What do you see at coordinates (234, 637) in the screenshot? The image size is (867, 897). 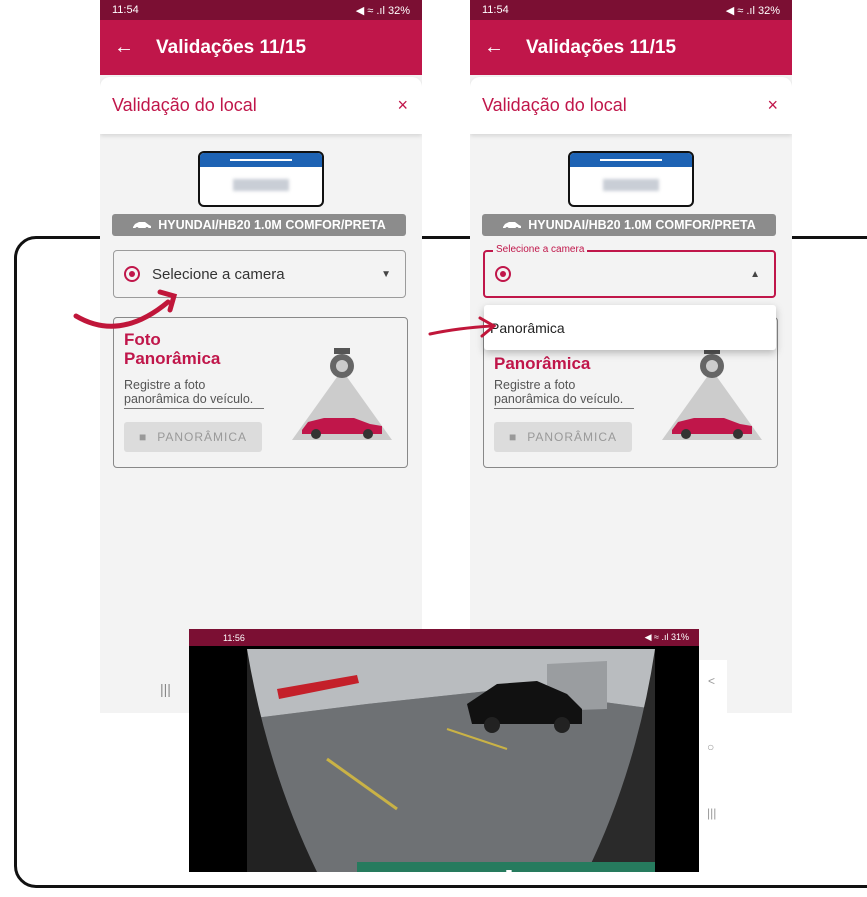 I see `status-time: 11:56` at bounding box center [234, 637].